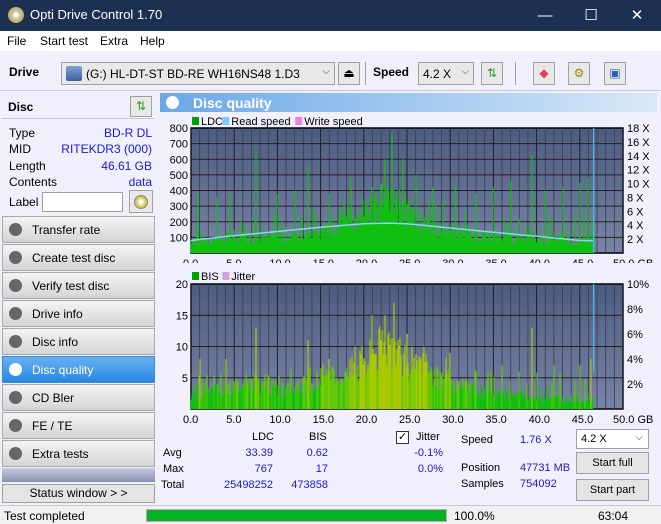 The image size is (661, 524). I want to click on avg-label: Avg, so click(172, 453).